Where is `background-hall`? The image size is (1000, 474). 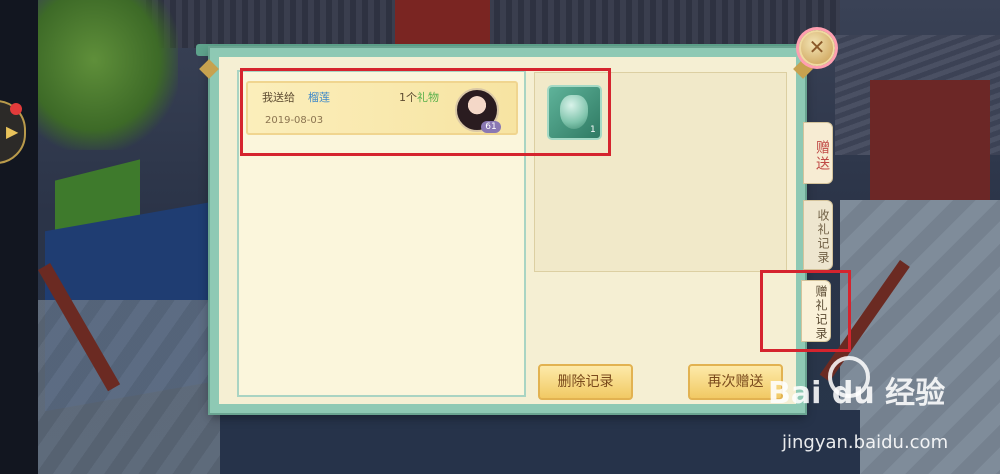
background-hall is located at coordinates (442, 24).